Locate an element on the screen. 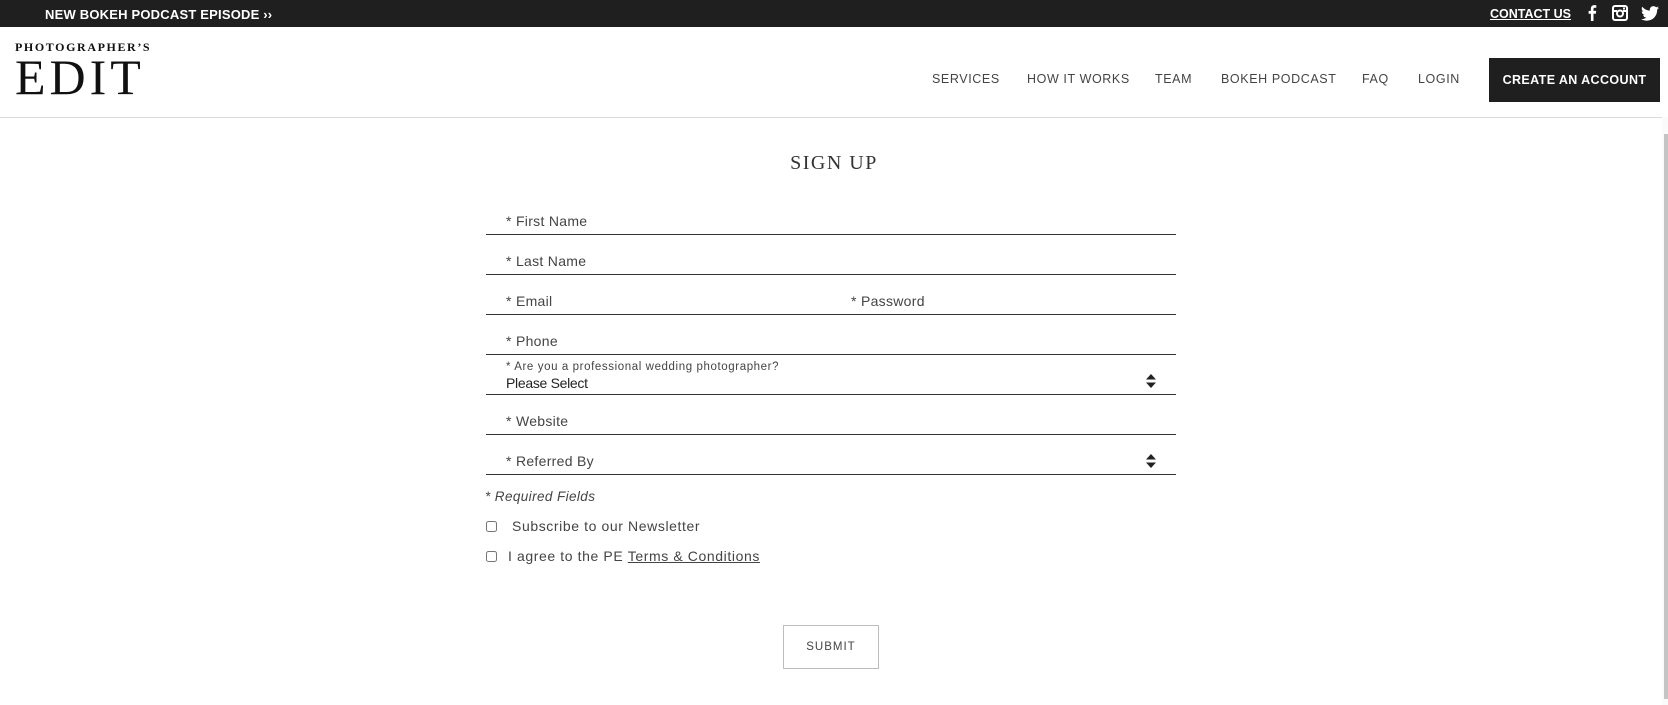  logo-title: EDIT is located at coordinates (80, 77).